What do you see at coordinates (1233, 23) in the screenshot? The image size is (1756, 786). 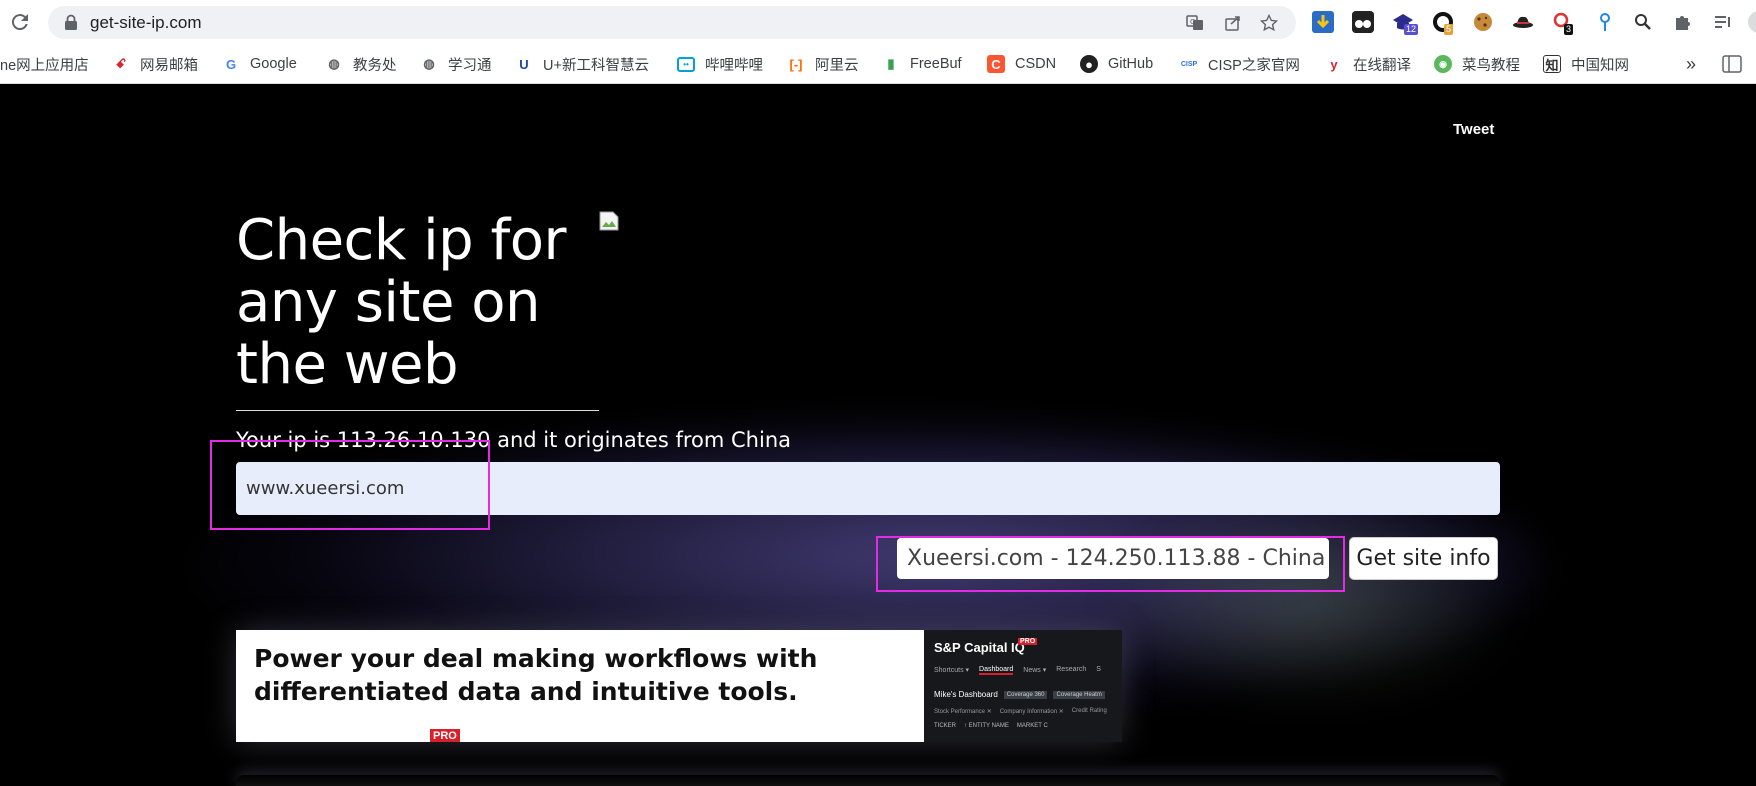 I see `share-icon` at bounding box center [1233, 23].